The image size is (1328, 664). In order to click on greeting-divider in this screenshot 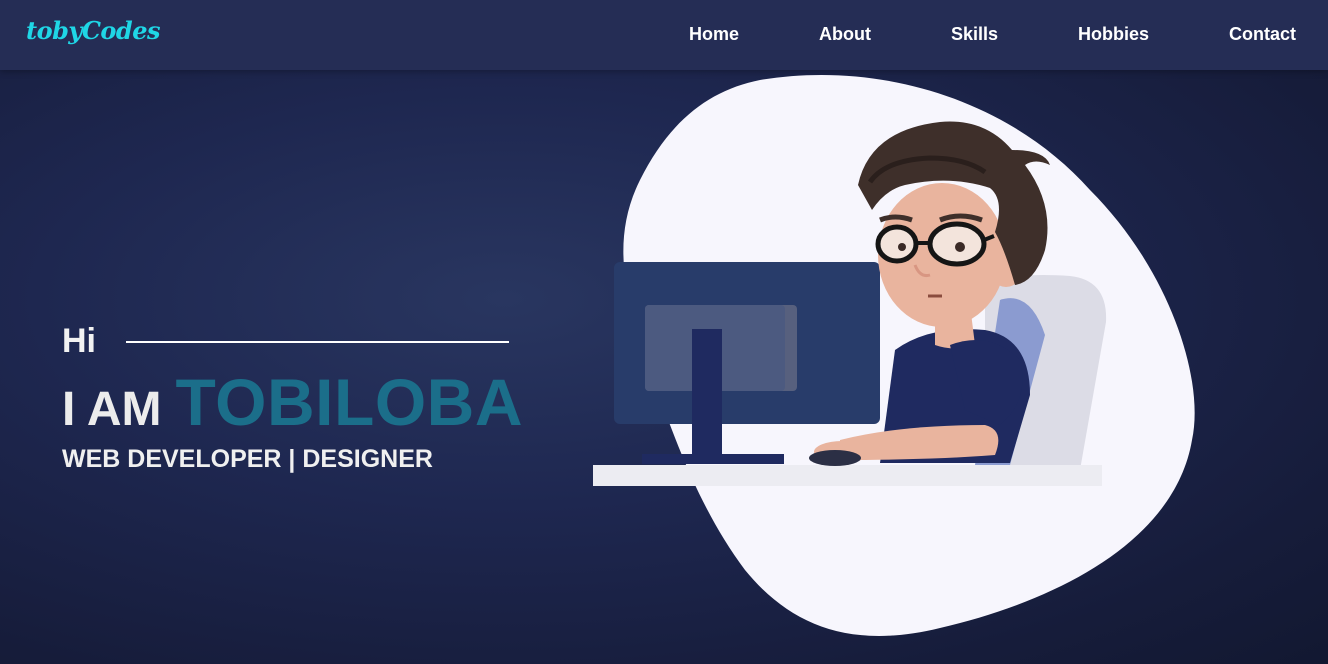, I will do `click(317, 342)`.